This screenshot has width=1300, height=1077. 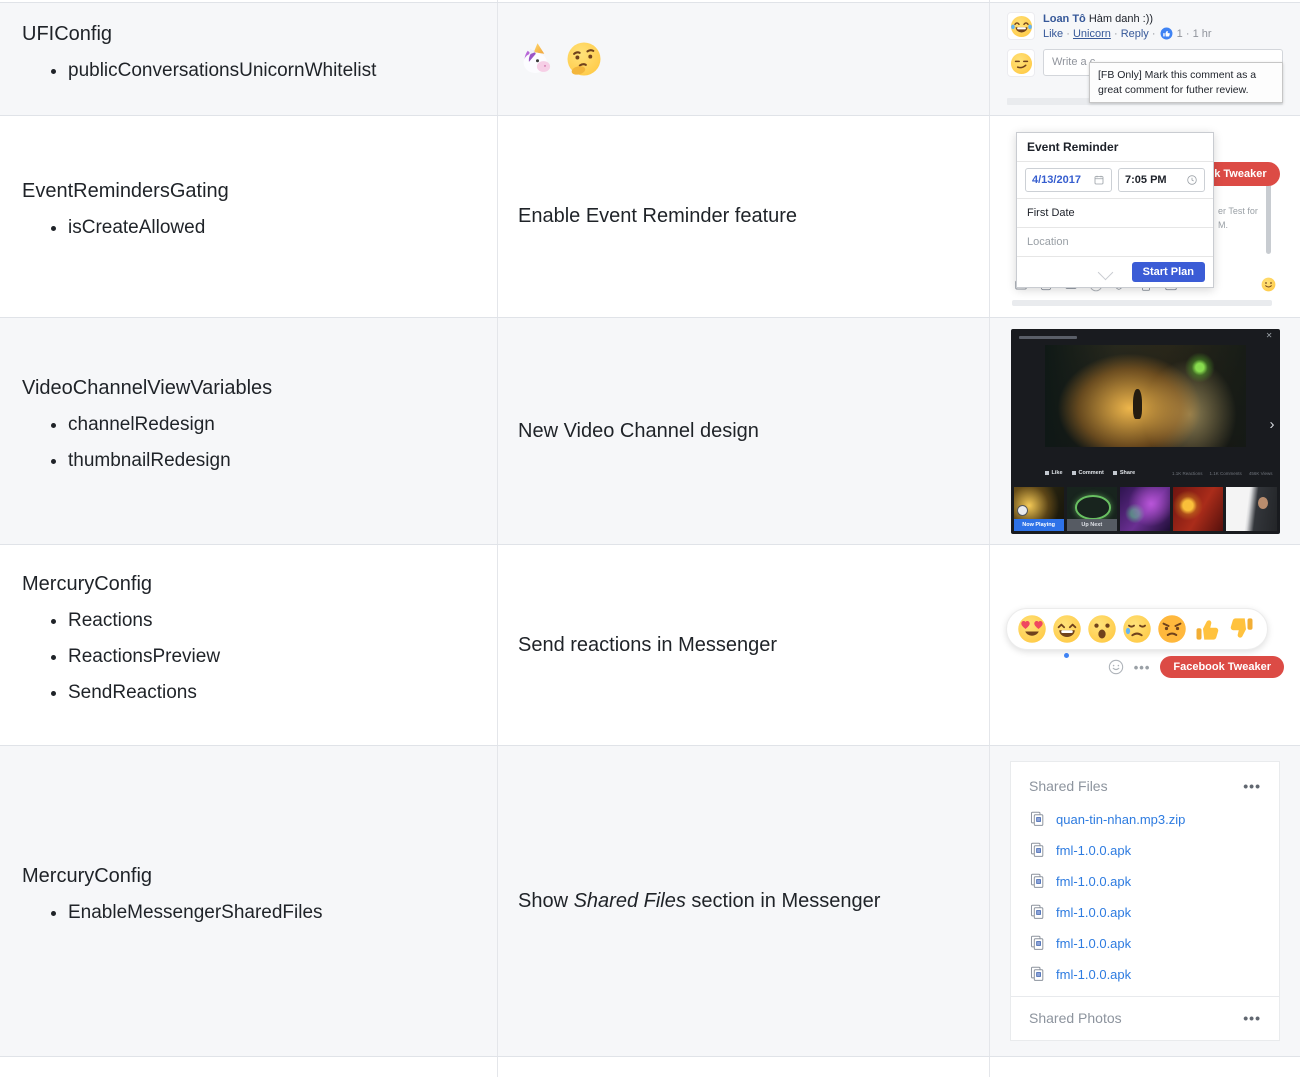 What do you see at coordinates (1137, 404) in the screenshot?
I see `character-silhouette` at bounding box center [1137, 404].